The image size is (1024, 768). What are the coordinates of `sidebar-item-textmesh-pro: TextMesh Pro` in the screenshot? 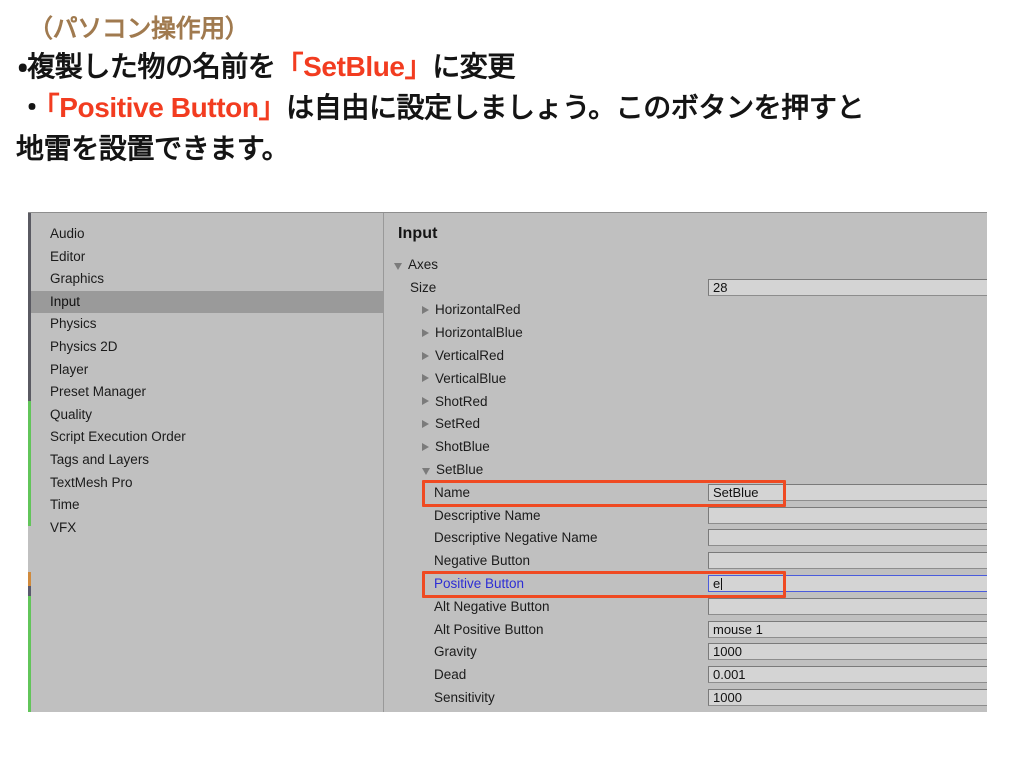 It's located at (207, 483).